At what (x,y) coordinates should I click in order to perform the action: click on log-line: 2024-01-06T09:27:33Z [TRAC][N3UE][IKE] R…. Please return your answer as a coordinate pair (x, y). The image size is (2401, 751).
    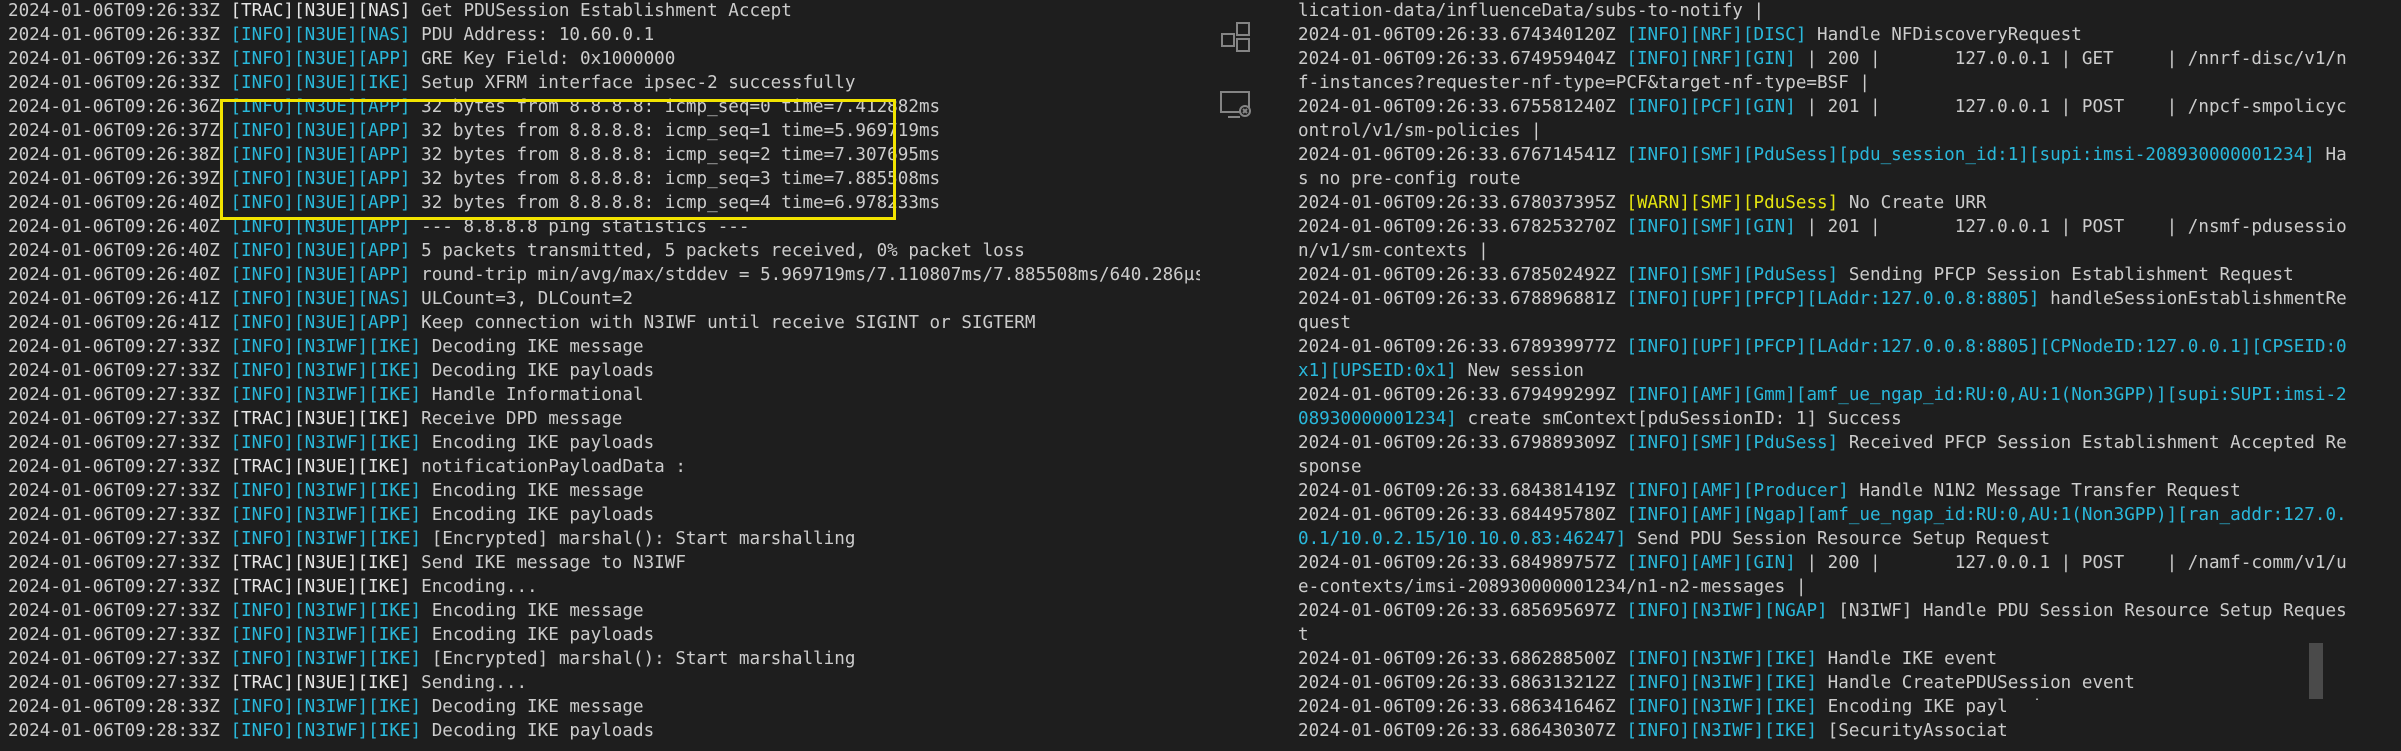
    Looking at the image, I should click on (604, 419).